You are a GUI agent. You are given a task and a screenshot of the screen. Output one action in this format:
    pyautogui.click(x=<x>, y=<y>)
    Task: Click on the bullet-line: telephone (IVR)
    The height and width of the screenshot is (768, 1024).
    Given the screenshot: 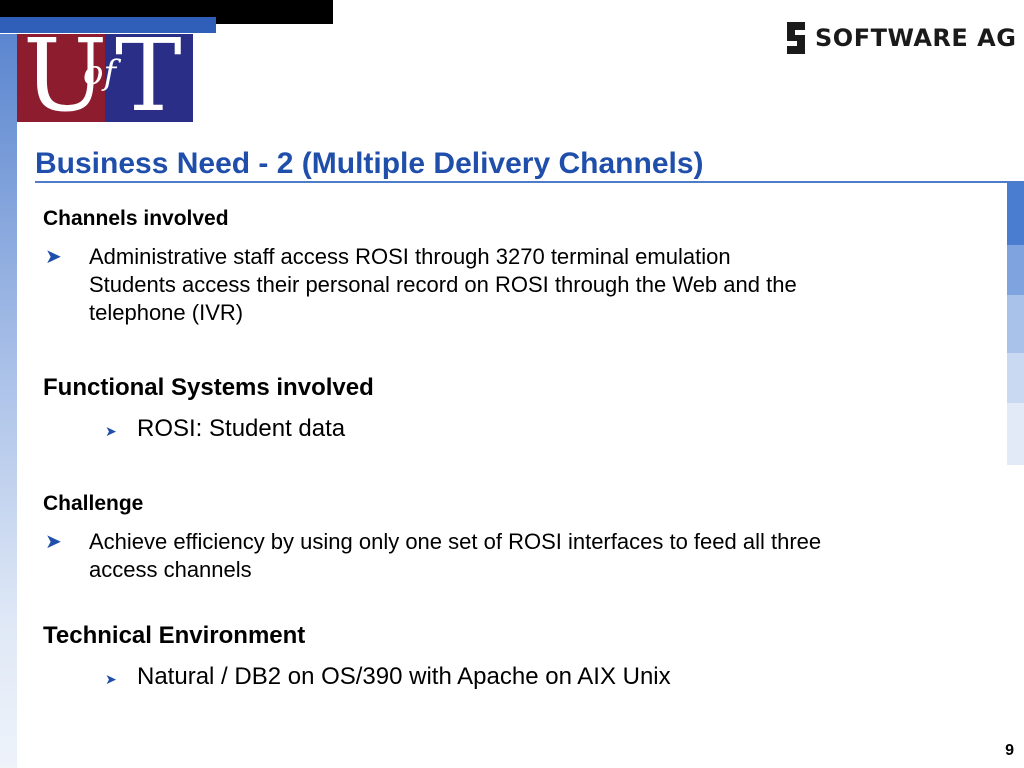 What is the action you would take?
    pyautogui.click(x=166, y=312)
    